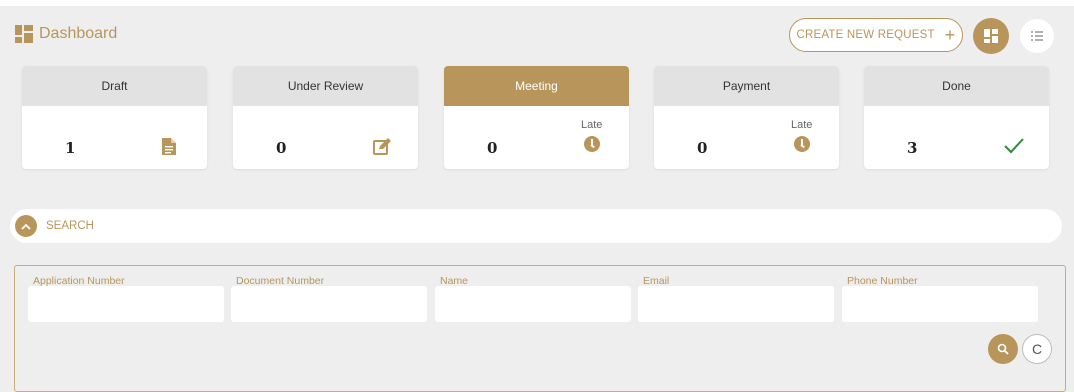 Image resolution: width=1074 pixels, height=392 pixels. I want to click on refresh-icon: C, so click(1037, 349).